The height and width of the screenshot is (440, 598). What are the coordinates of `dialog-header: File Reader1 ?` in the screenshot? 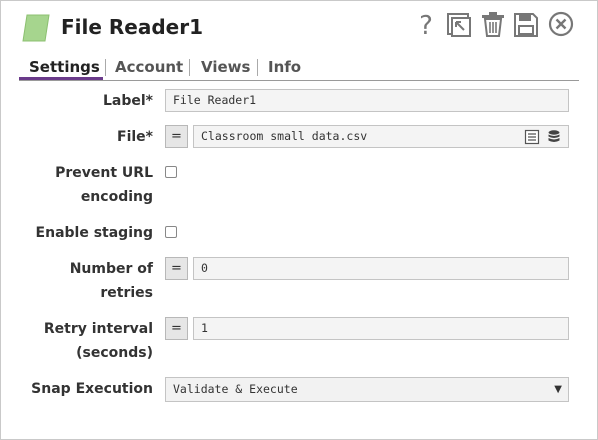 It's located at (299, 29).